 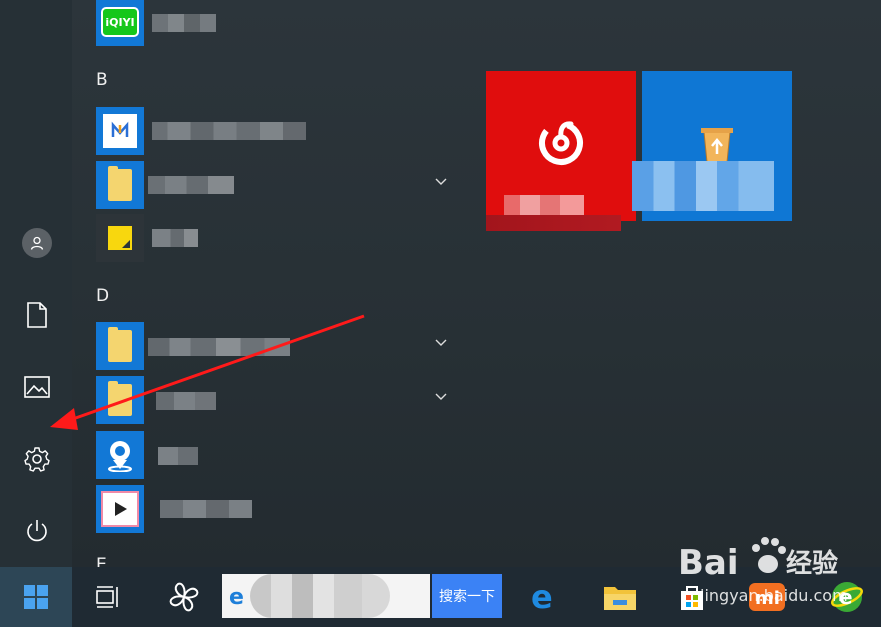 I want to click on task-view-button, so click(x=108, y=597).